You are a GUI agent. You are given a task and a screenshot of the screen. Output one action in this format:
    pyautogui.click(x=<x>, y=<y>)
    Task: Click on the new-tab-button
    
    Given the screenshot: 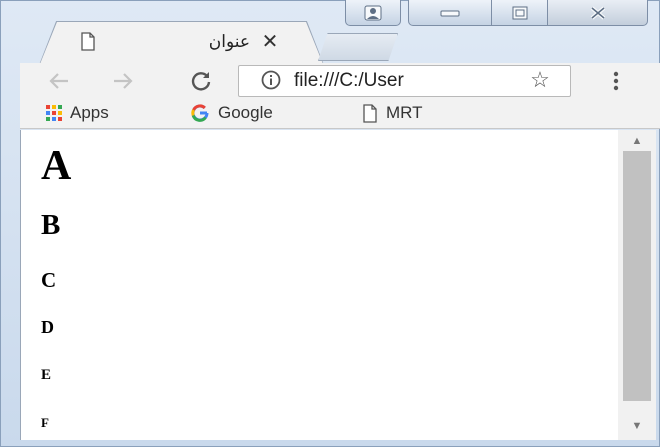 What is the action you would take?
    pyautogui.click(x=358, y=47)
    